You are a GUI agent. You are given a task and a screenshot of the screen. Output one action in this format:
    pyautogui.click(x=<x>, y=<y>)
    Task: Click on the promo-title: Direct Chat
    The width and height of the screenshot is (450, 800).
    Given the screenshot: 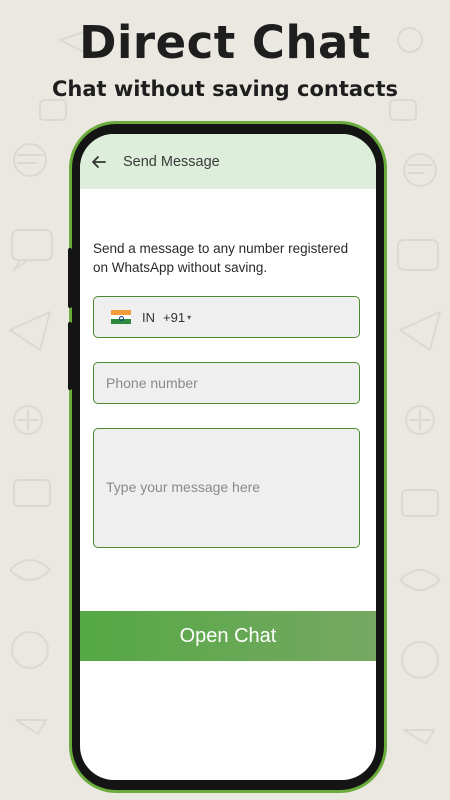 What is the action you would take?
    pyautogui.click(x=225, y=42)
    